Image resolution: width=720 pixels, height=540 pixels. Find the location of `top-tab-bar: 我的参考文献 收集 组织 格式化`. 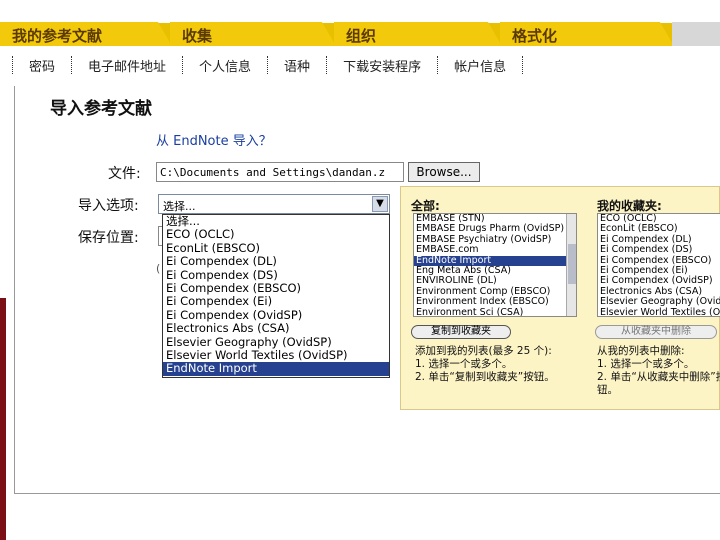

top-tab-bar: 我的参考文献 收集 组织 格式化 is located at coordinates (360, 23).